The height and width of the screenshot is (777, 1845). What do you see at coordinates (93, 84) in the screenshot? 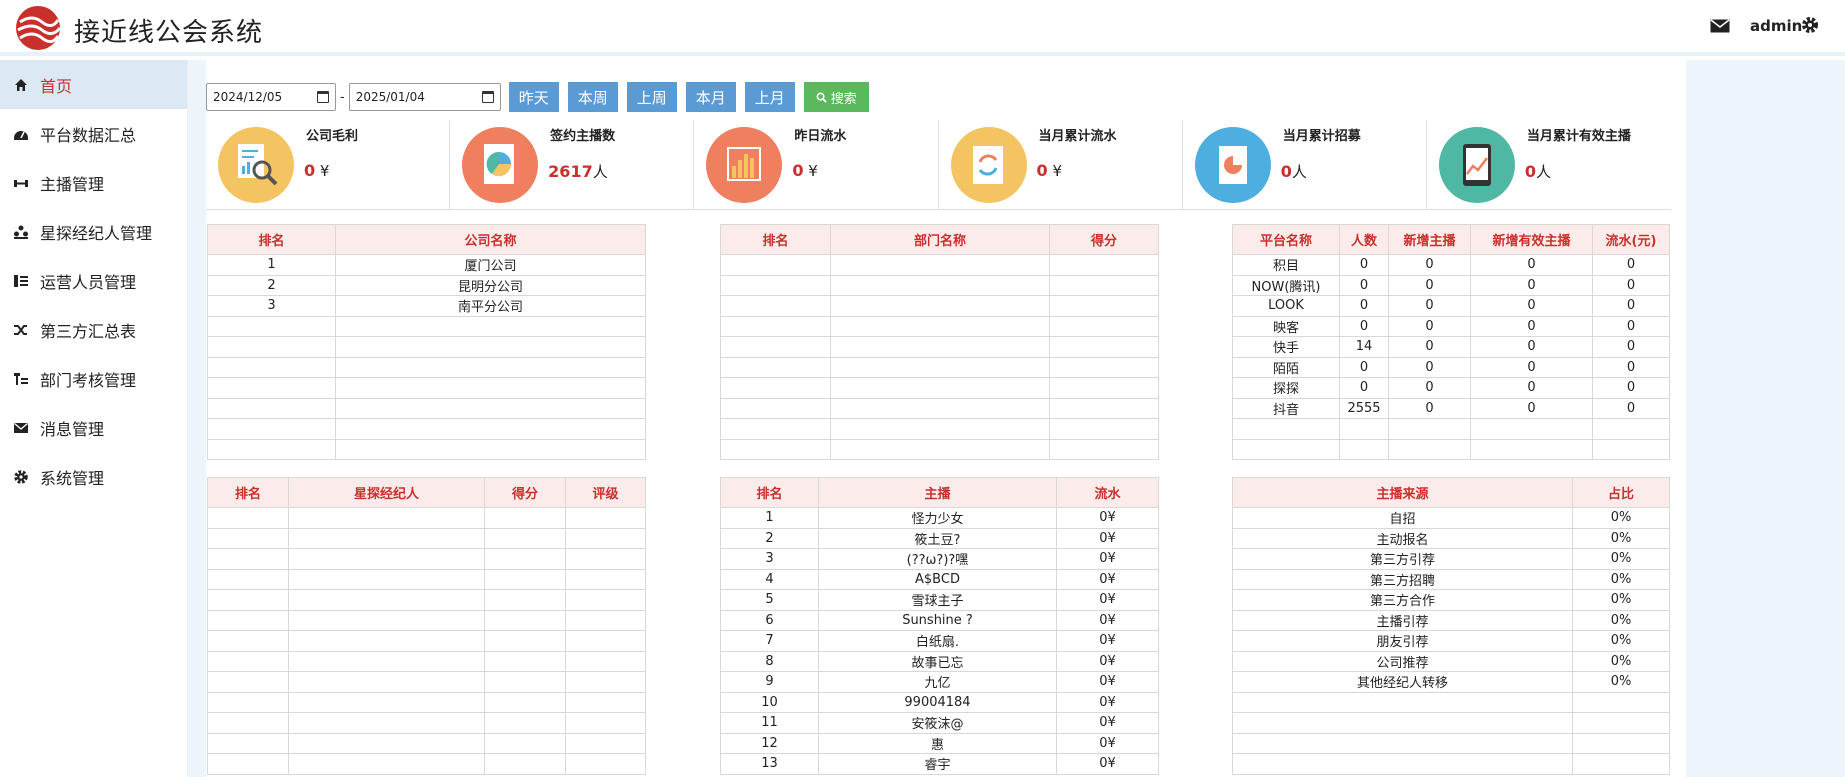
I see `sidebar-item-home: 首页` at bounding box center [93, 84].